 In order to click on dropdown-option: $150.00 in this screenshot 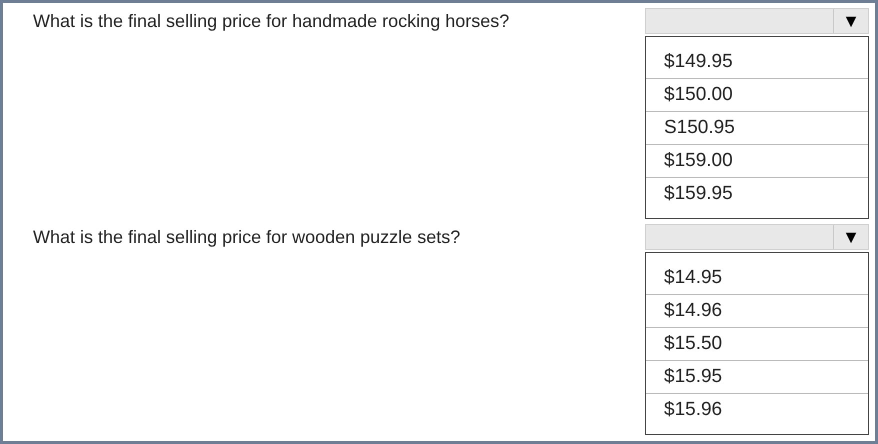, I will do `click(757, 95)`.